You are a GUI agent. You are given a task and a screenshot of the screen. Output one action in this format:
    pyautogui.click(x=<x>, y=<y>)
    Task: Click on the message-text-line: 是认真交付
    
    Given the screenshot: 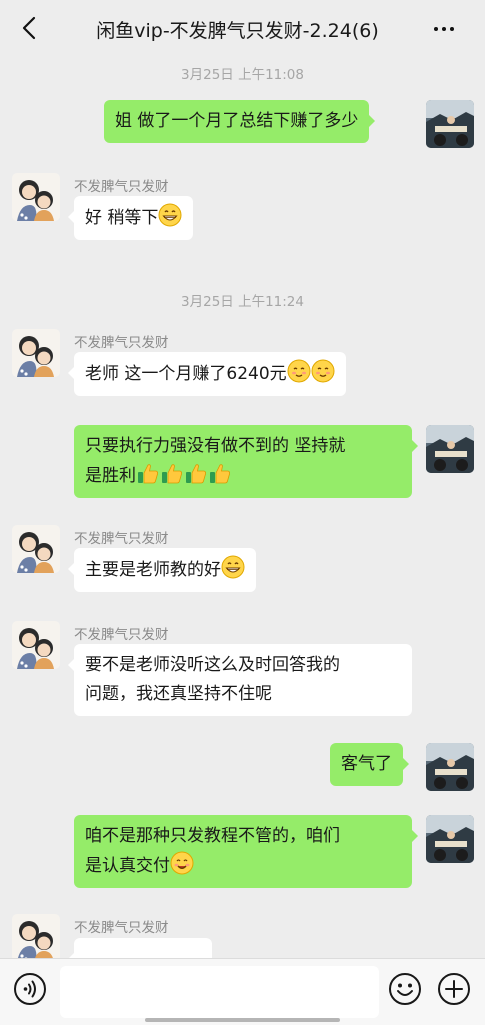 What is the action you would take?
    pyautogui.click(x=127, y=866)
    